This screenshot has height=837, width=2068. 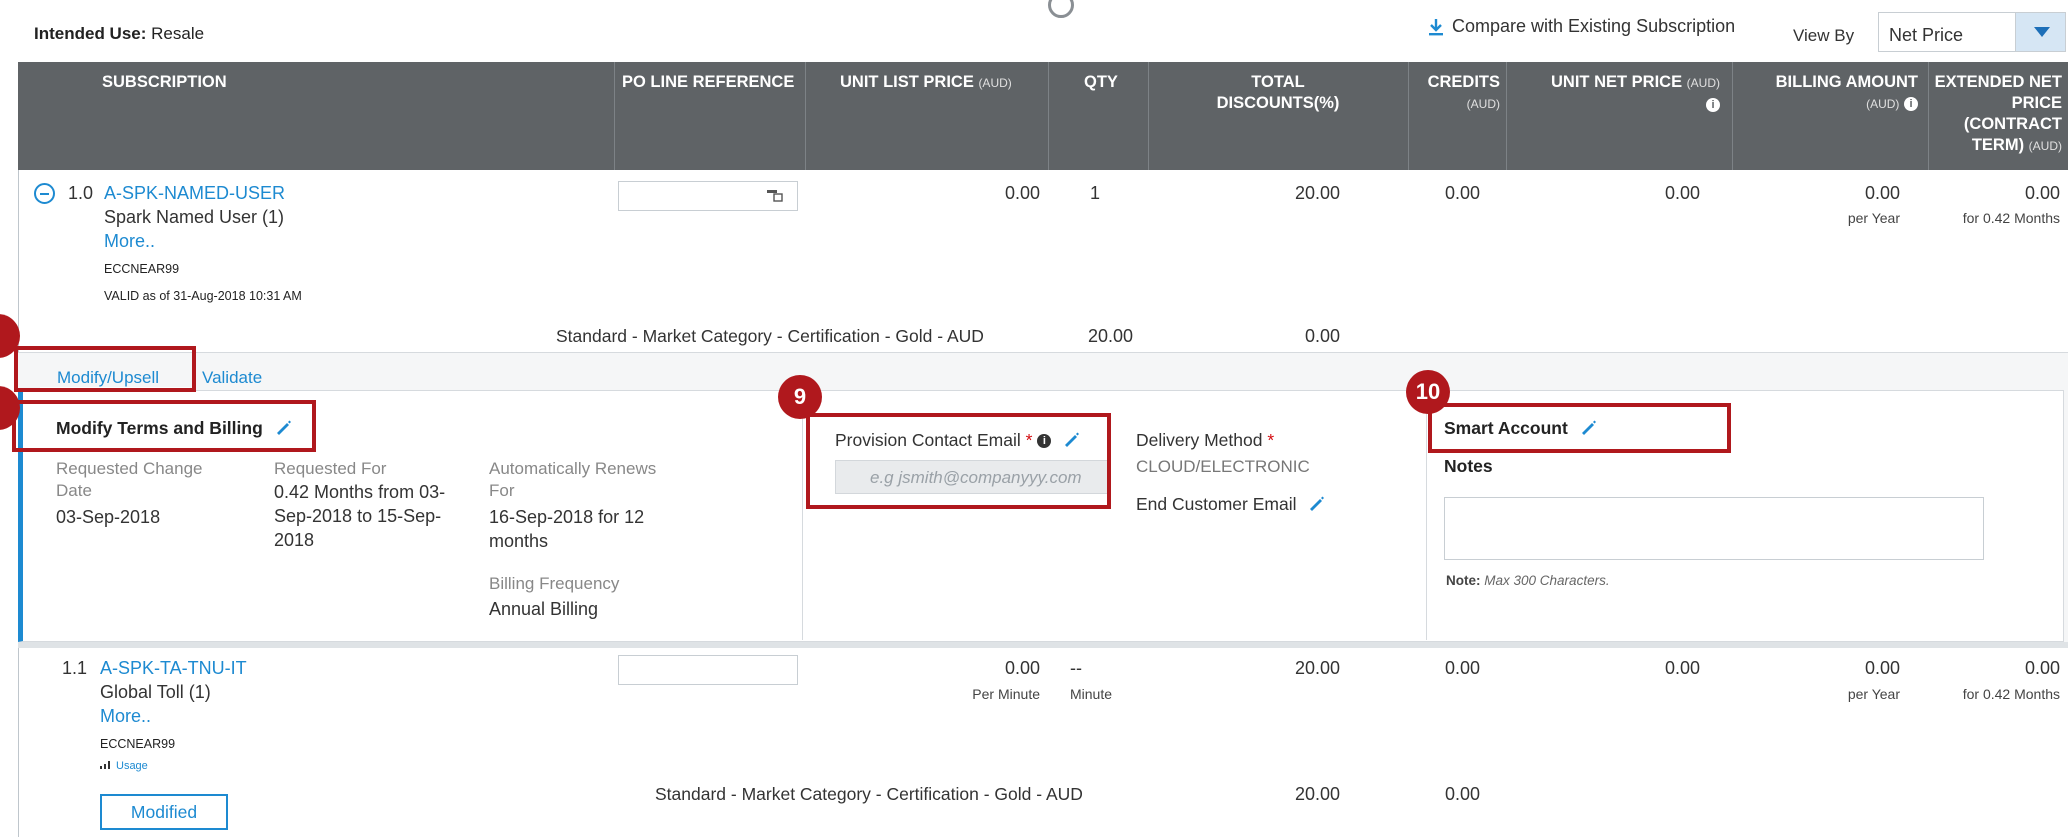 I want to click on requested-change-label: Requested Change Date, so click(x=129, y=480).